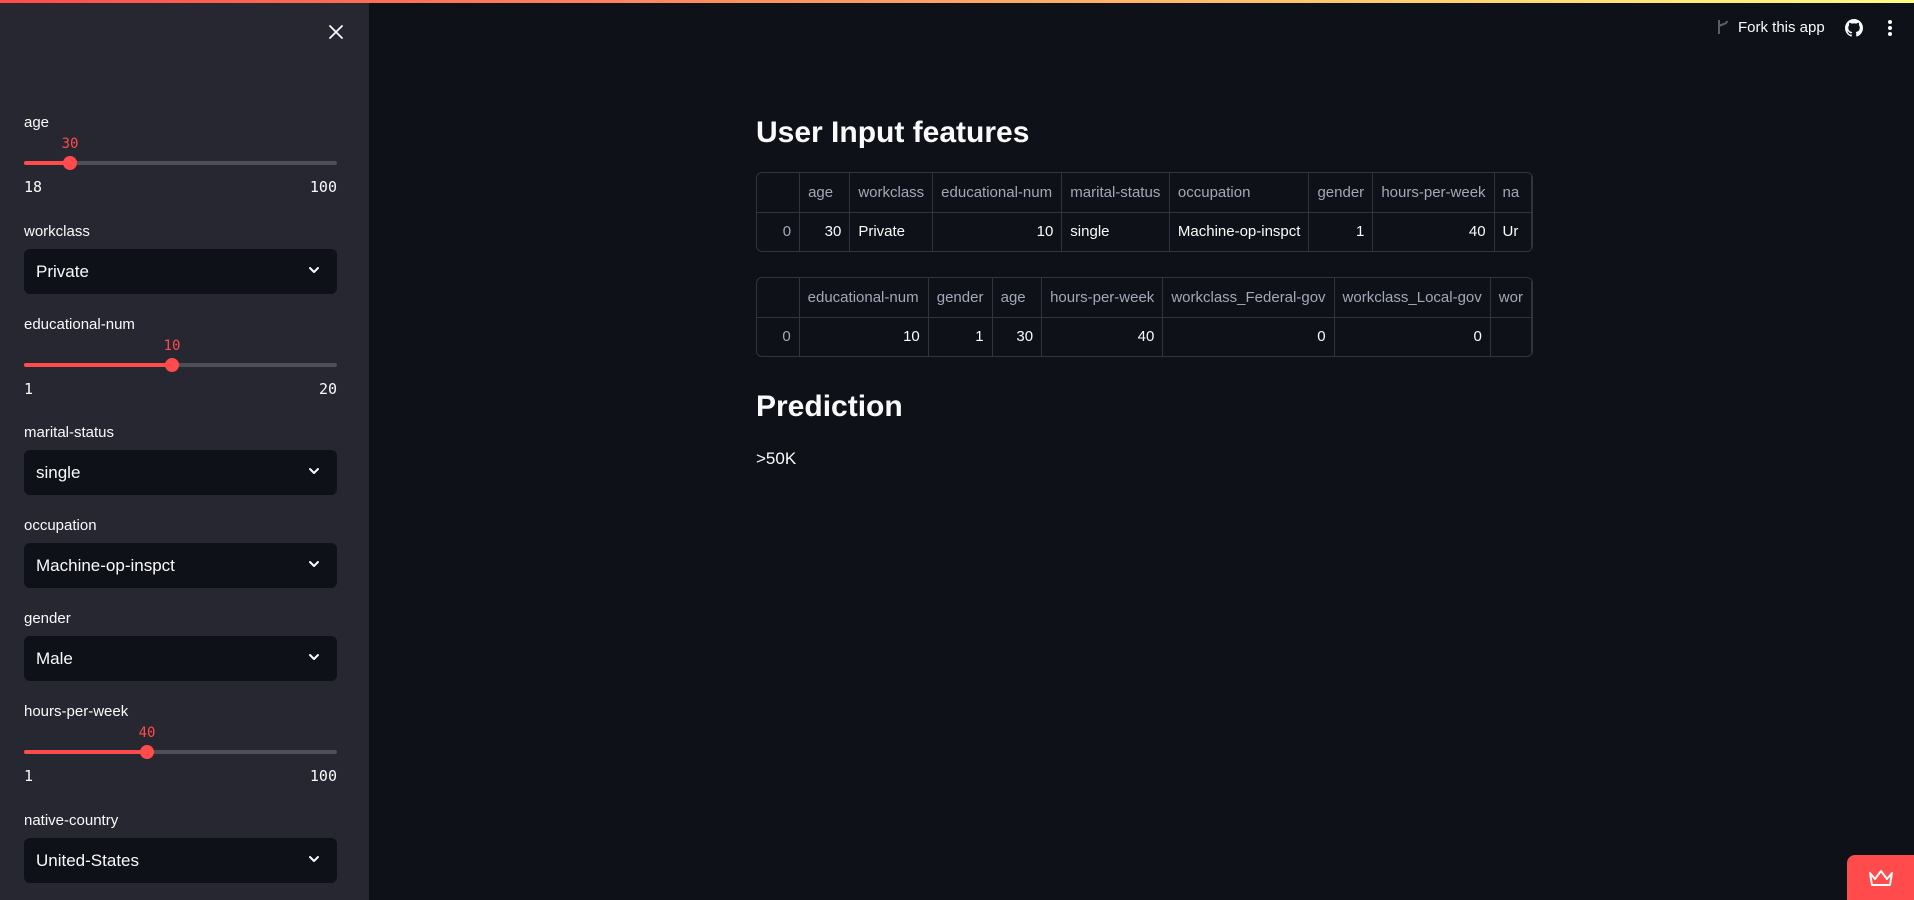 The width and height of the screenshot is (1914, 900). What do you see at coordinates (47, 618) in the screenshot?
I see `gender-label: gender` at bounding box center [47, 618].